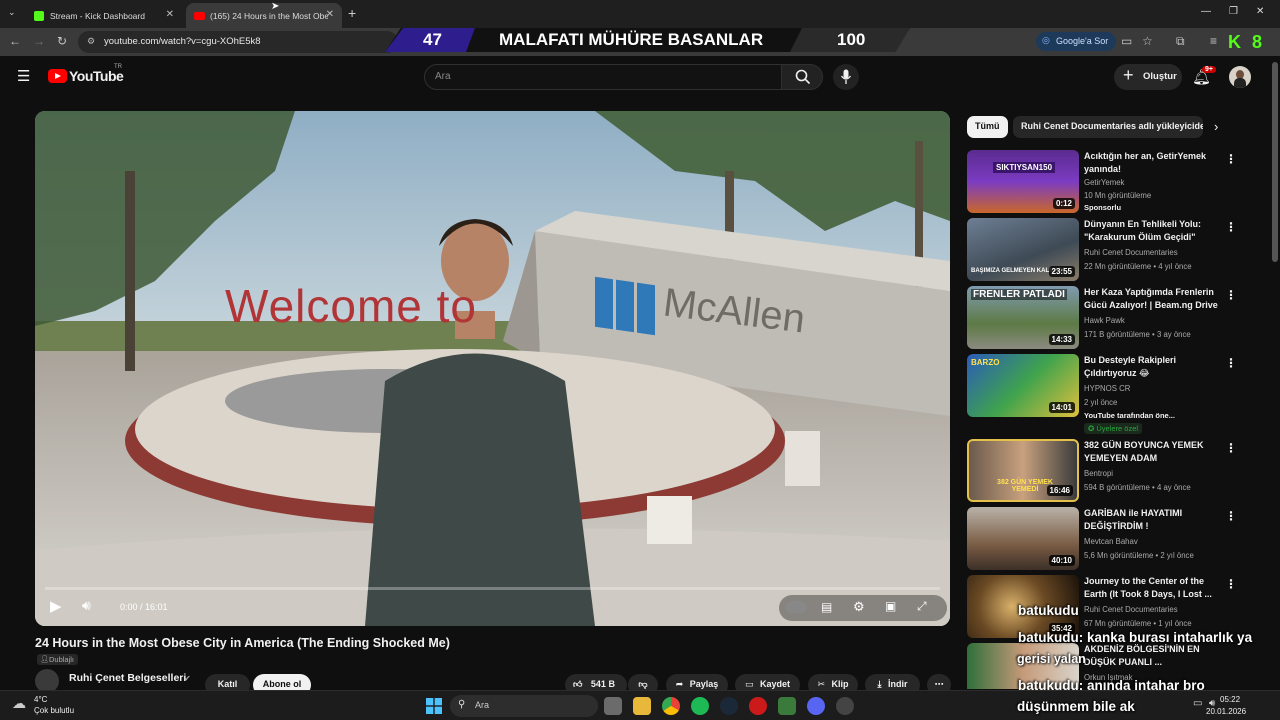  I want to click on person-icon: 👤︎, so click(44, 659).